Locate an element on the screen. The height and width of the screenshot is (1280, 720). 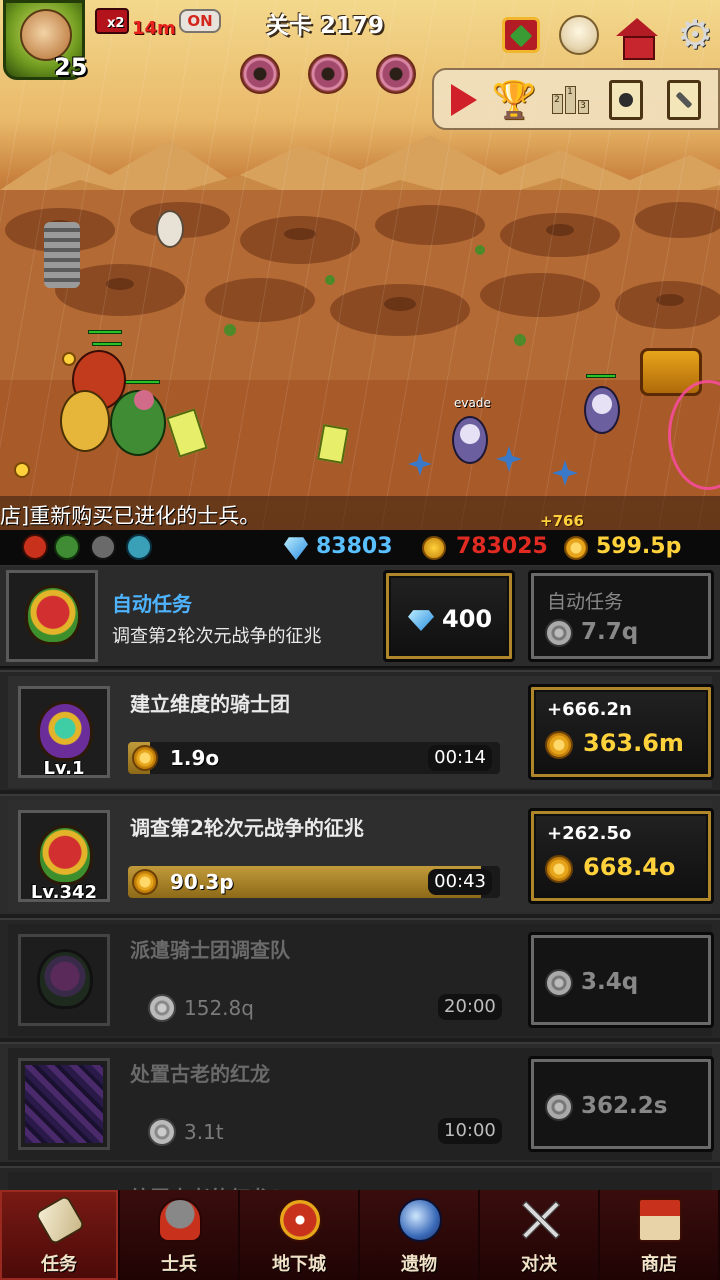
notification-text: 店]重新购买已进化的士兵。 is located at coordinates (130, 516).